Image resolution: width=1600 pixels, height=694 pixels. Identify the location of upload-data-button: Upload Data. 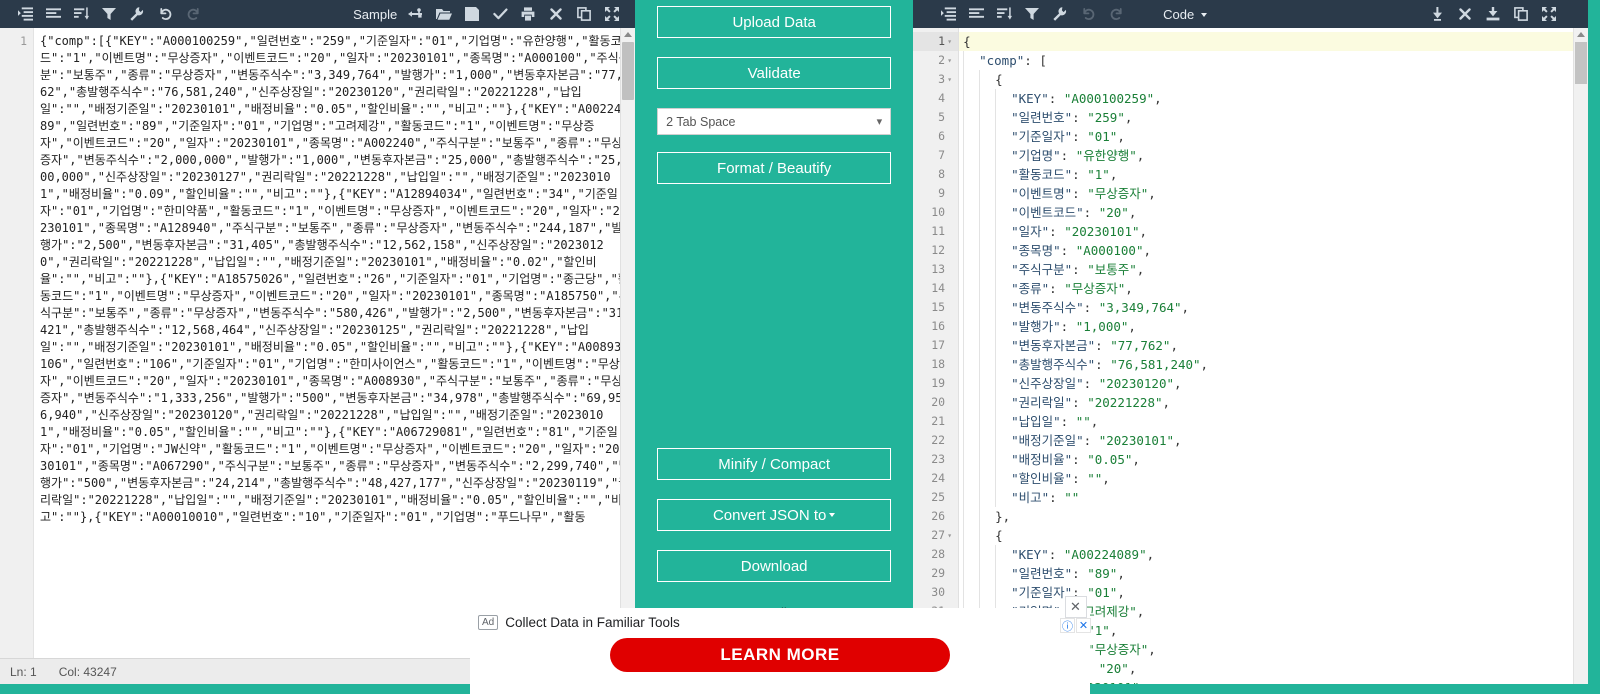
(774, 22).